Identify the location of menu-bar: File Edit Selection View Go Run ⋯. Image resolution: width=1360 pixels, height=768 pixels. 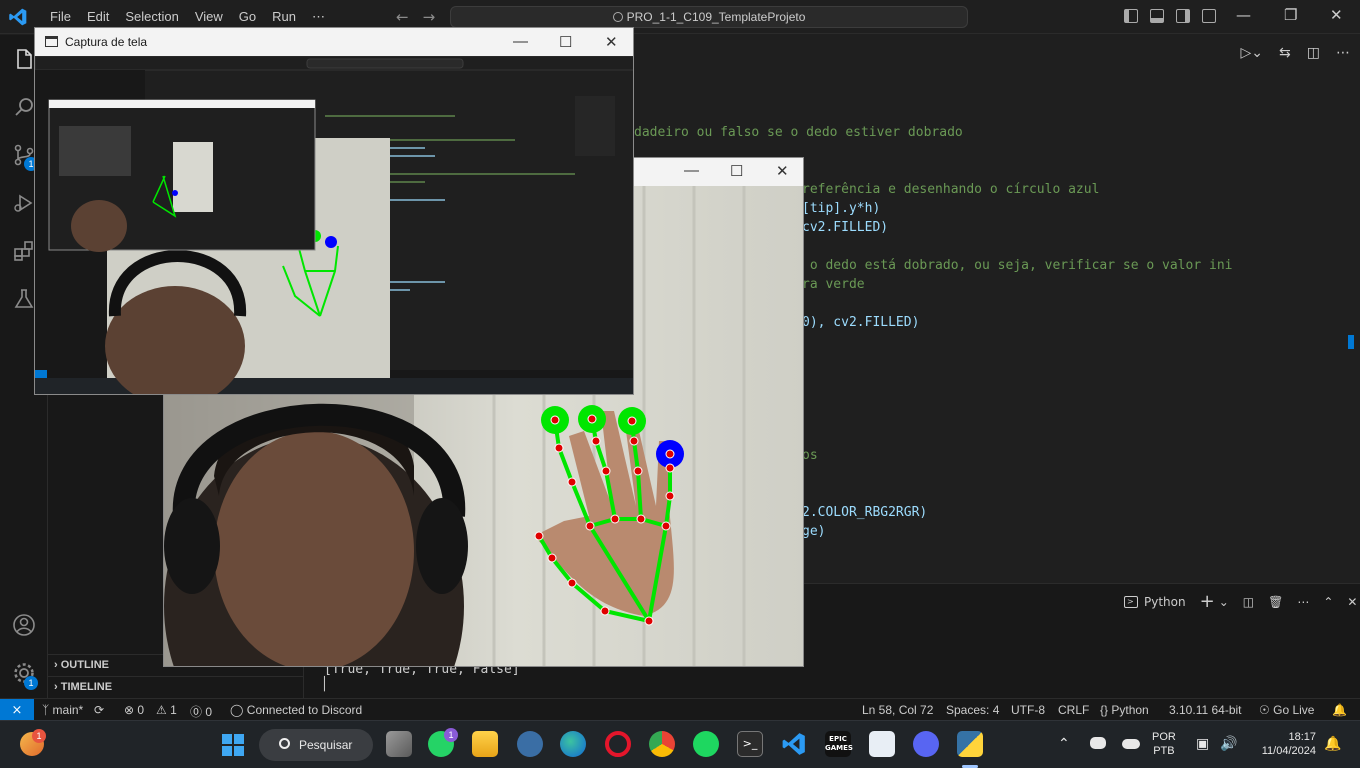
(187, 17).